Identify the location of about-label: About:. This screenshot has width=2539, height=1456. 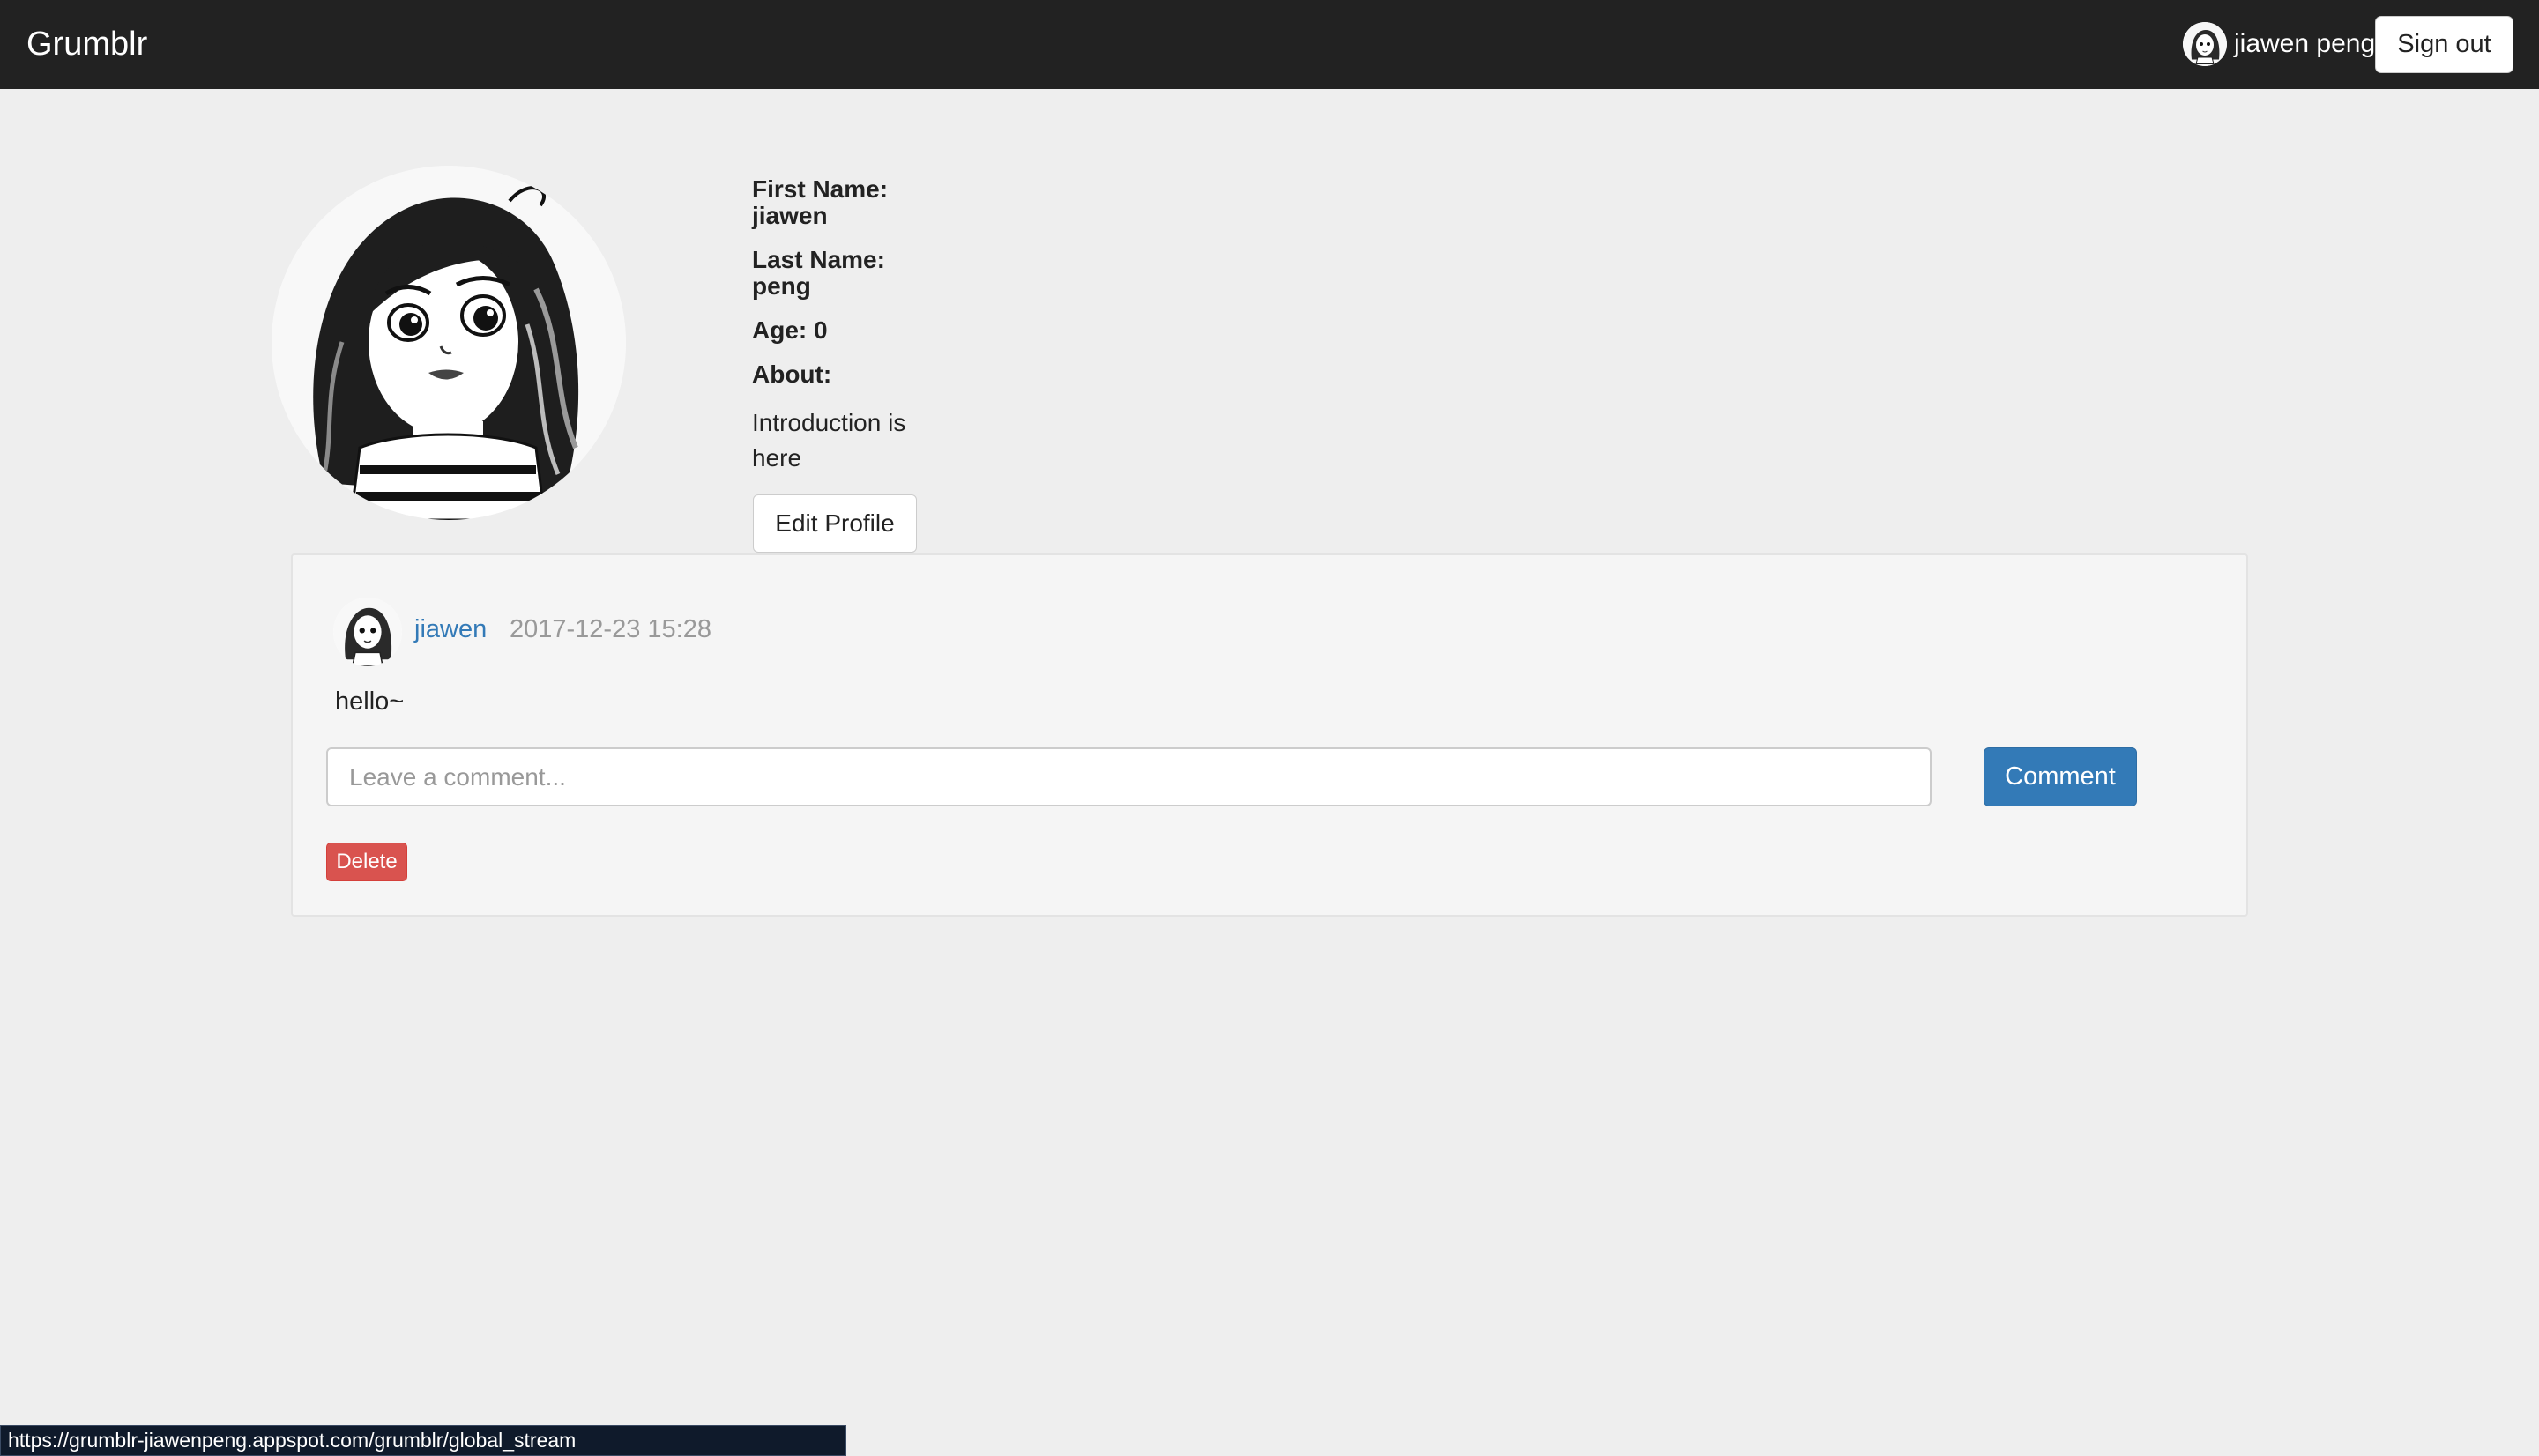
(792, 374).